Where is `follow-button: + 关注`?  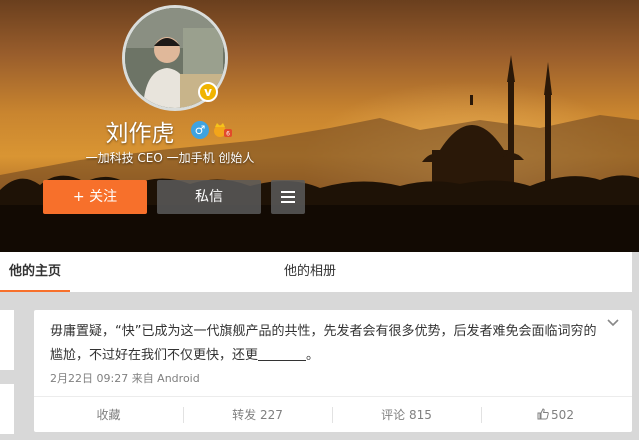 follow-button: + 关注 is located at coordinates (95, 197).